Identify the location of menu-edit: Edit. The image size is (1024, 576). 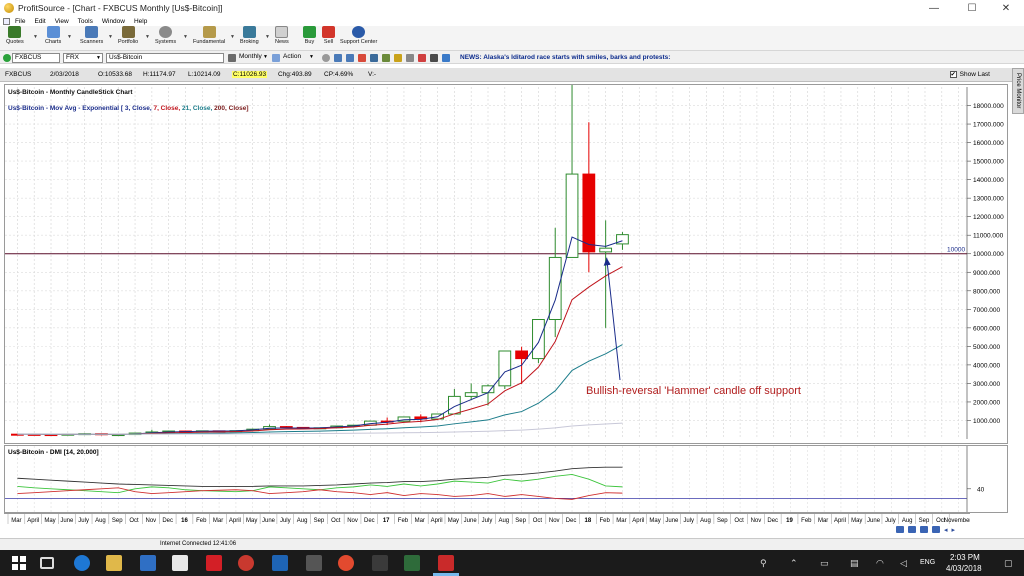
(39, 21).